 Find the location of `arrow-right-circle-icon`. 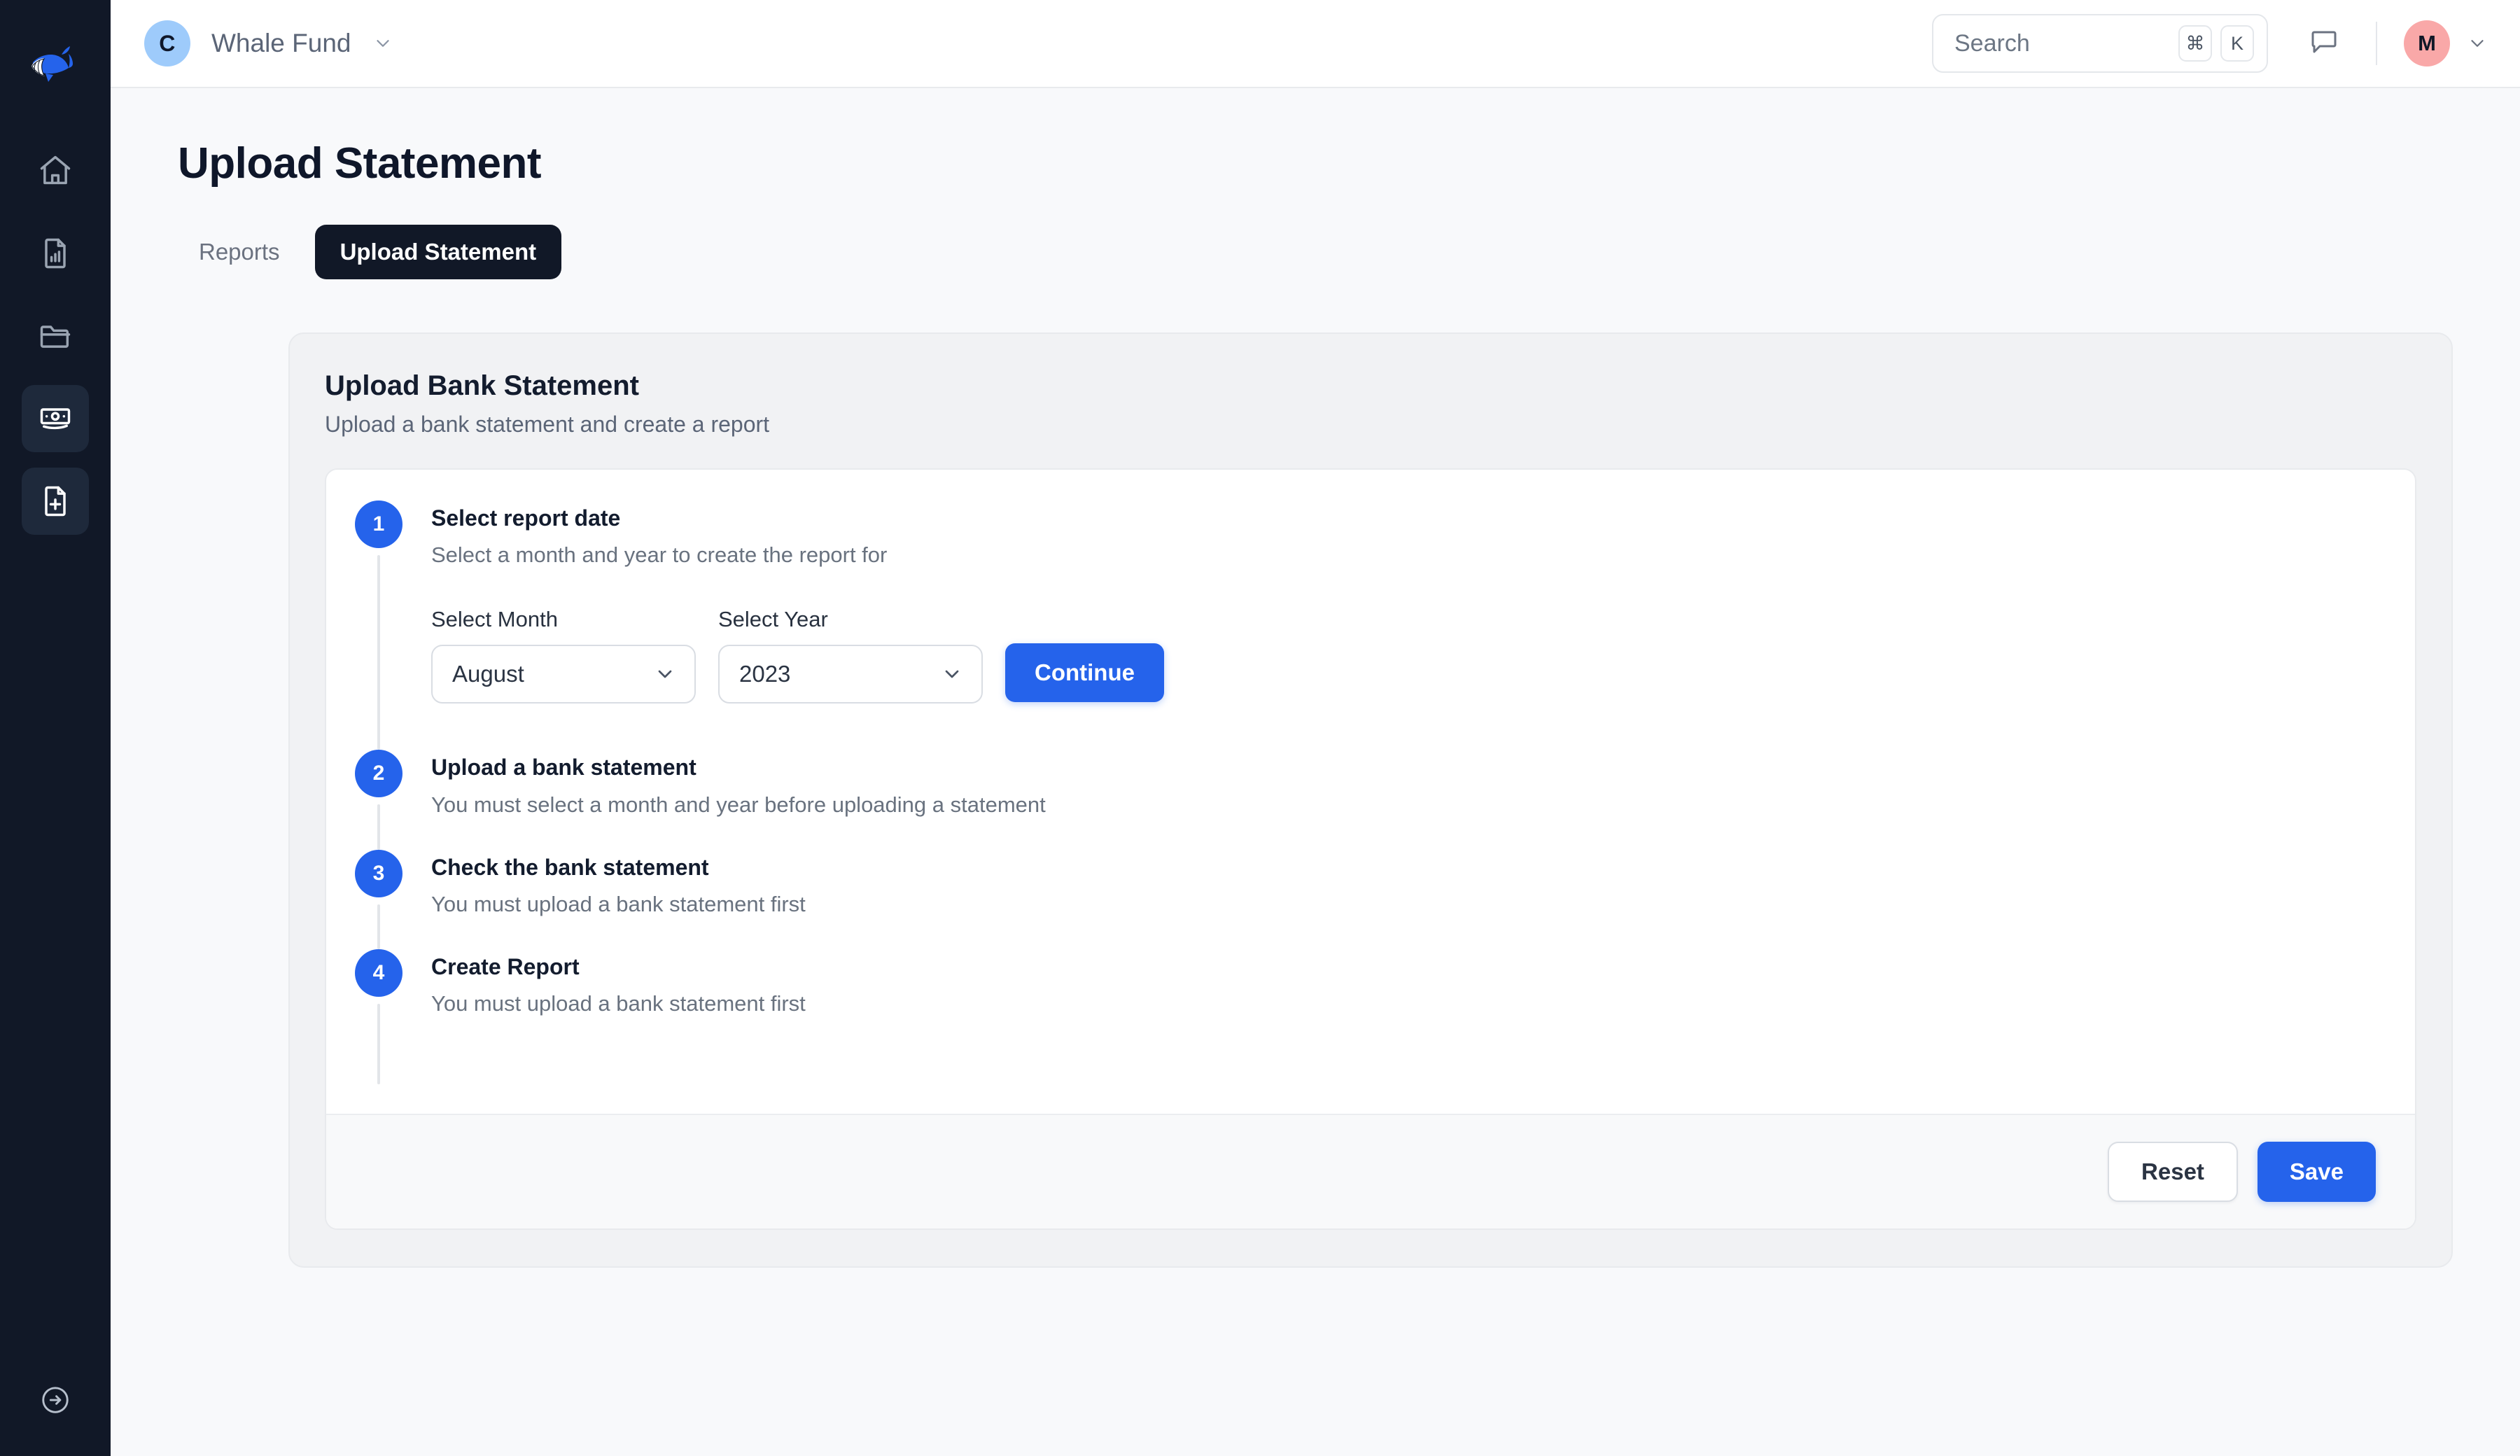

arrow-right-circle-icon is located at coordinates (55, 1402).